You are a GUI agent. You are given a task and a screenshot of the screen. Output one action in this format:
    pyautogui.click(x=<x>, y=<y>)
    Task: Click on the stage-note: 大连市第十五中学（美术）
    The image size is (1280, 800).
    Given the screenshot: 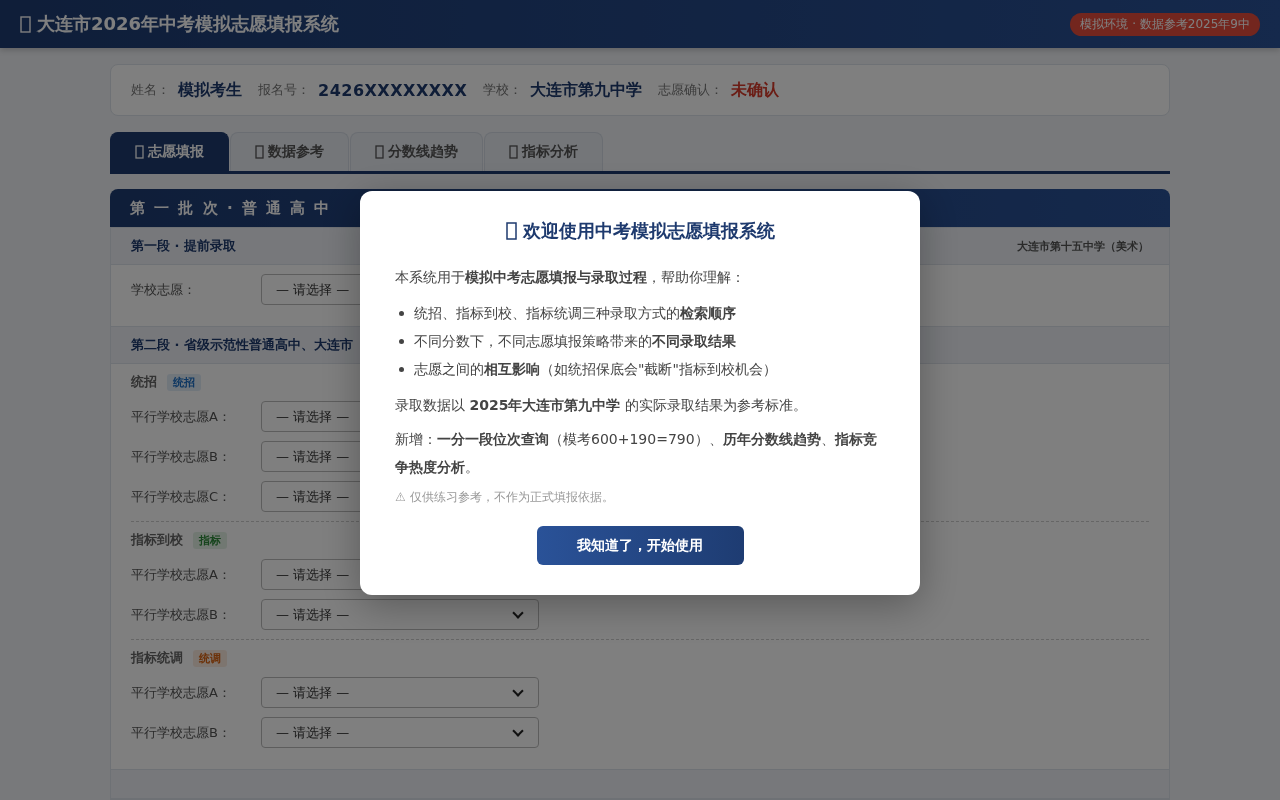 What is the action you would take?
    pyautogui.click(x=1083, y=246)
    